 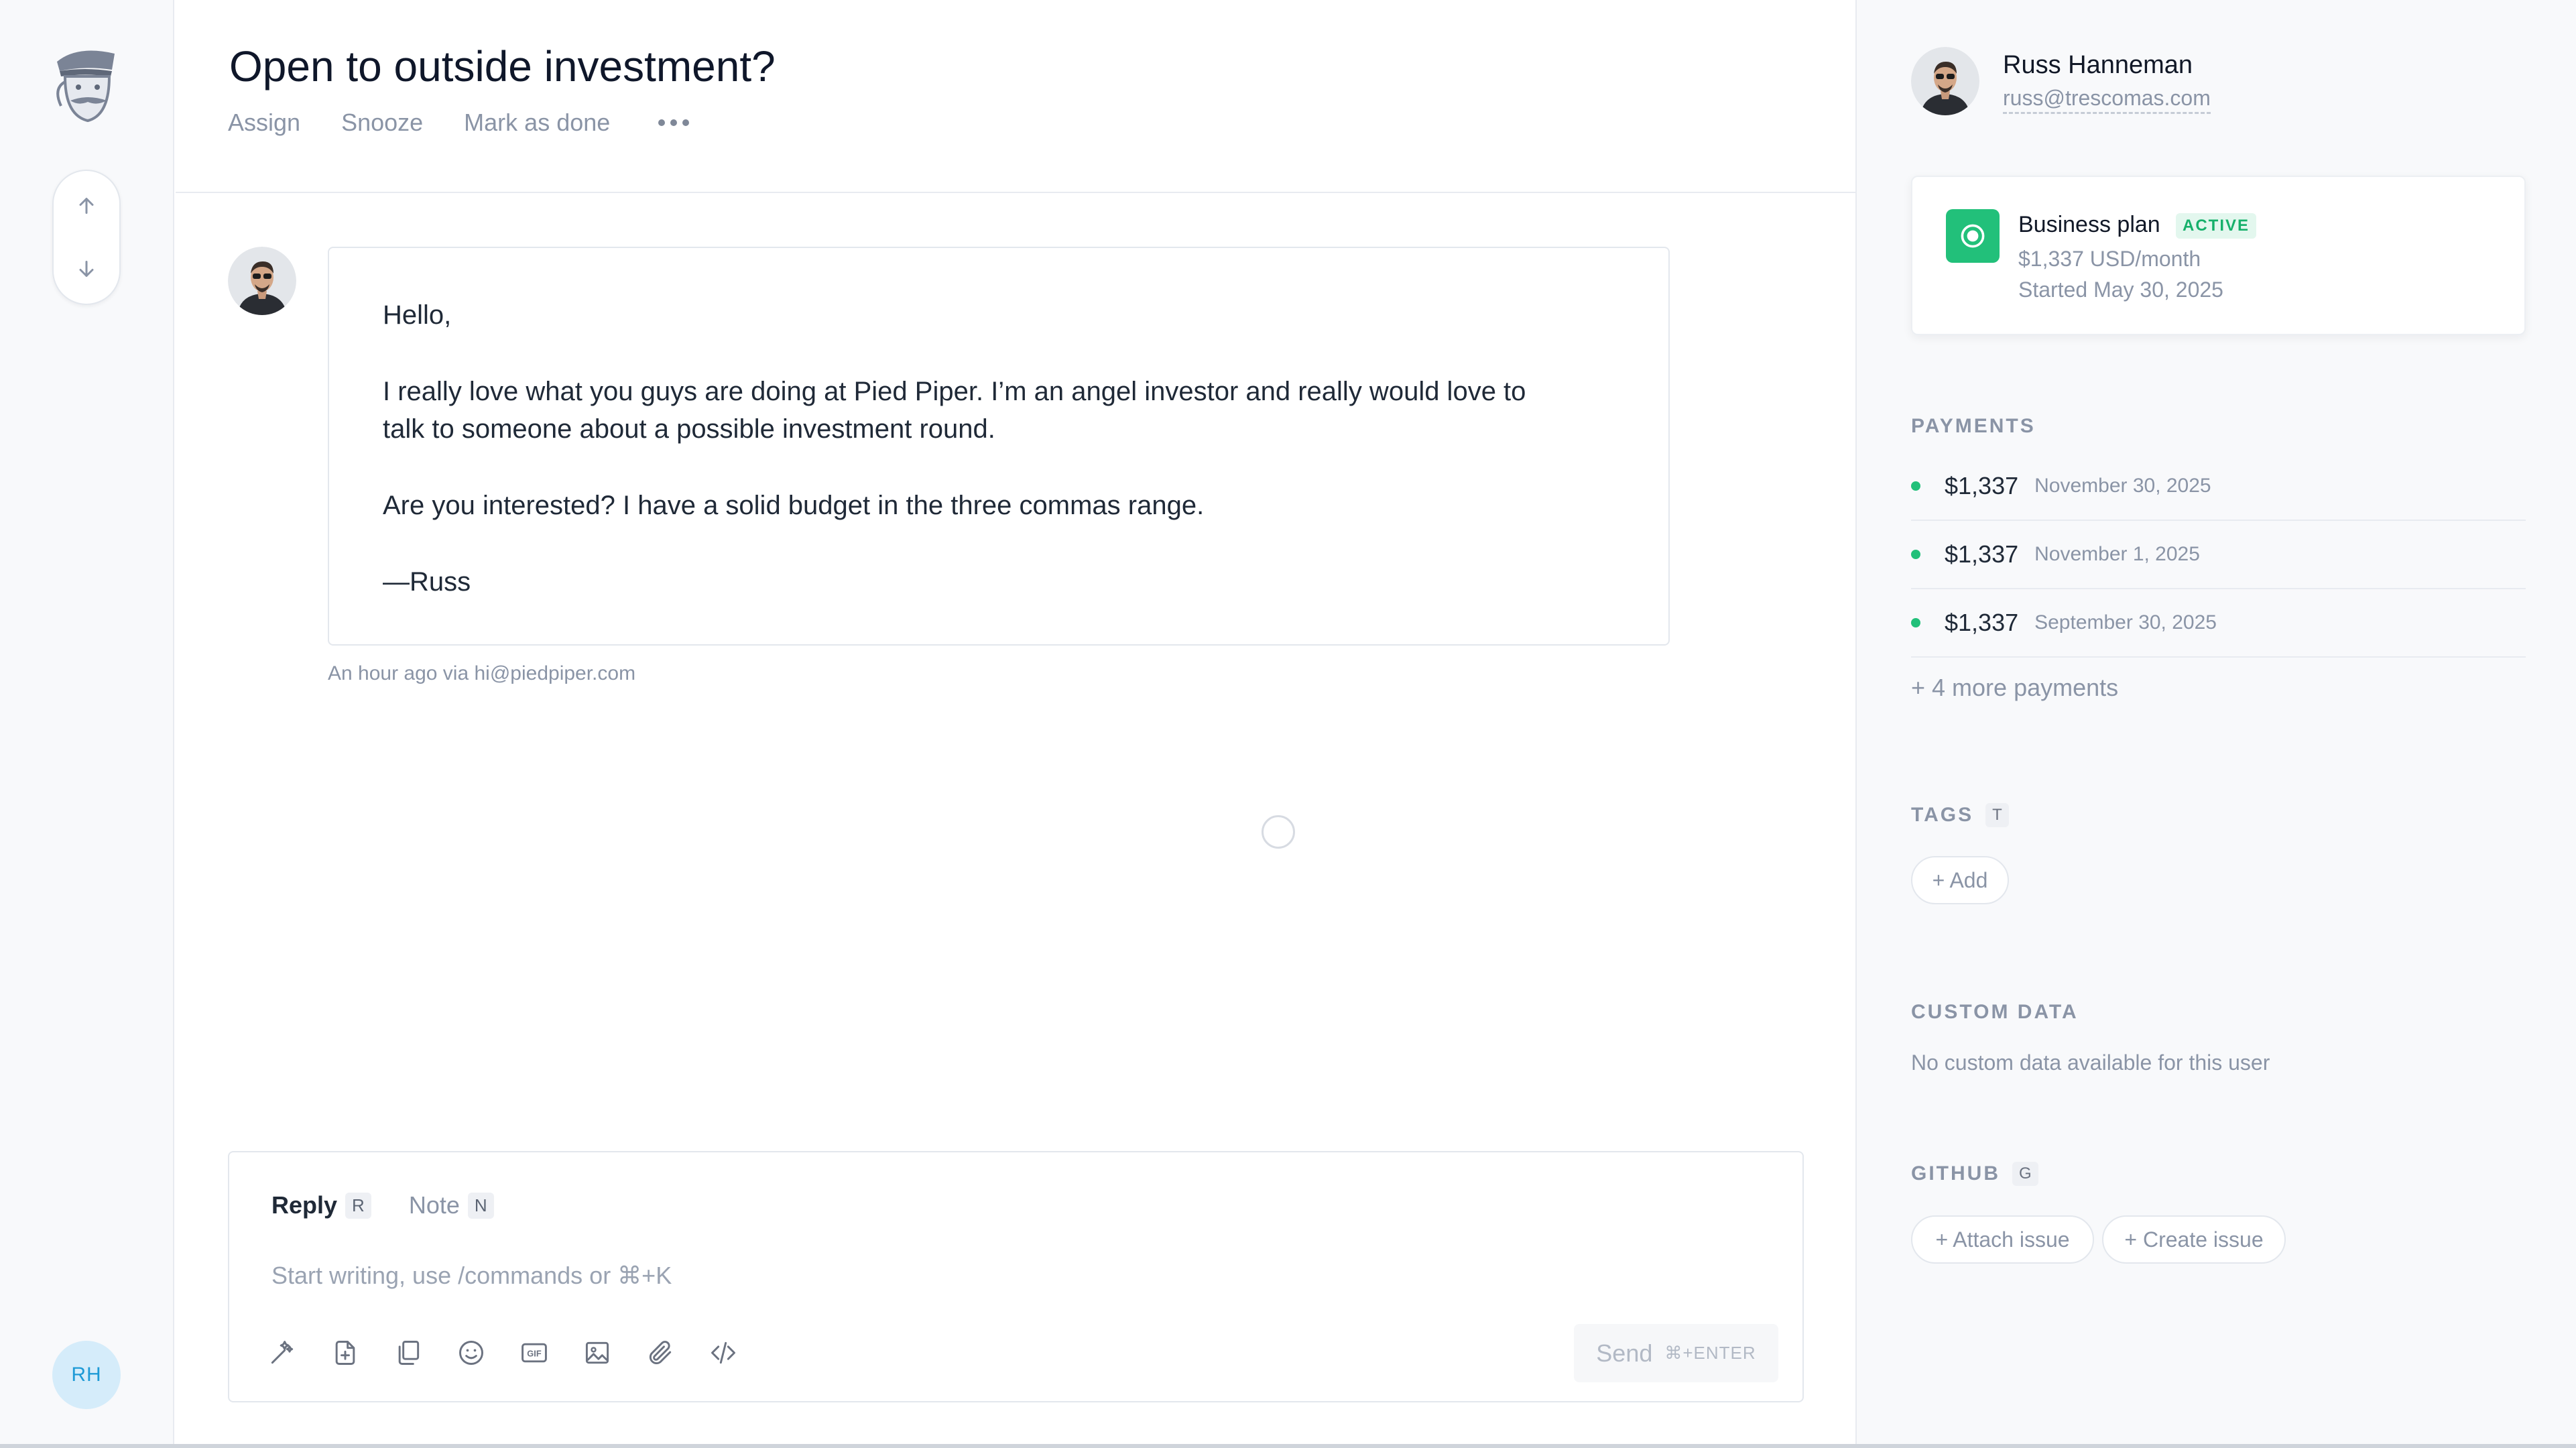 What do you see at coordinates (660, 1353) in the screenshot?
I see `paperclip-icon` at bounding box center [660, 1353].